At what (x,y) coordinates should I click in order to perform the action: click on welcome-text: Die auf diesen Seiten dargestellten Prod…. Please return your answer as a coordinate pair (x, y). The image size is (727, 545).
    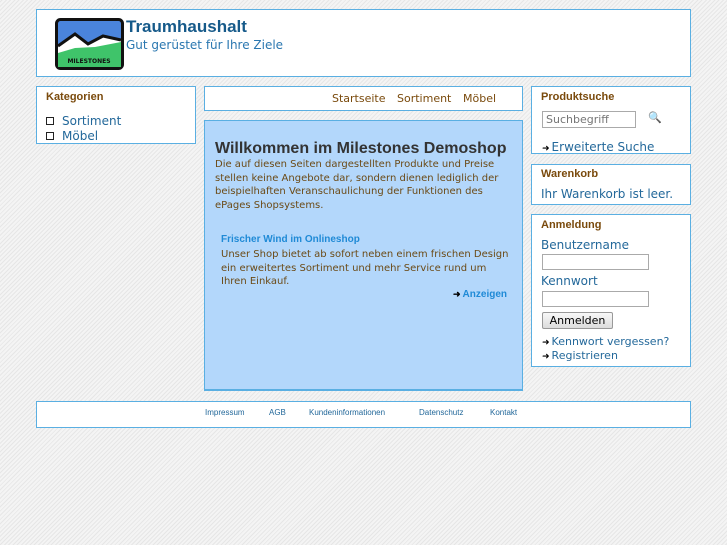
    Looking at the image, I should click on (357, 185).